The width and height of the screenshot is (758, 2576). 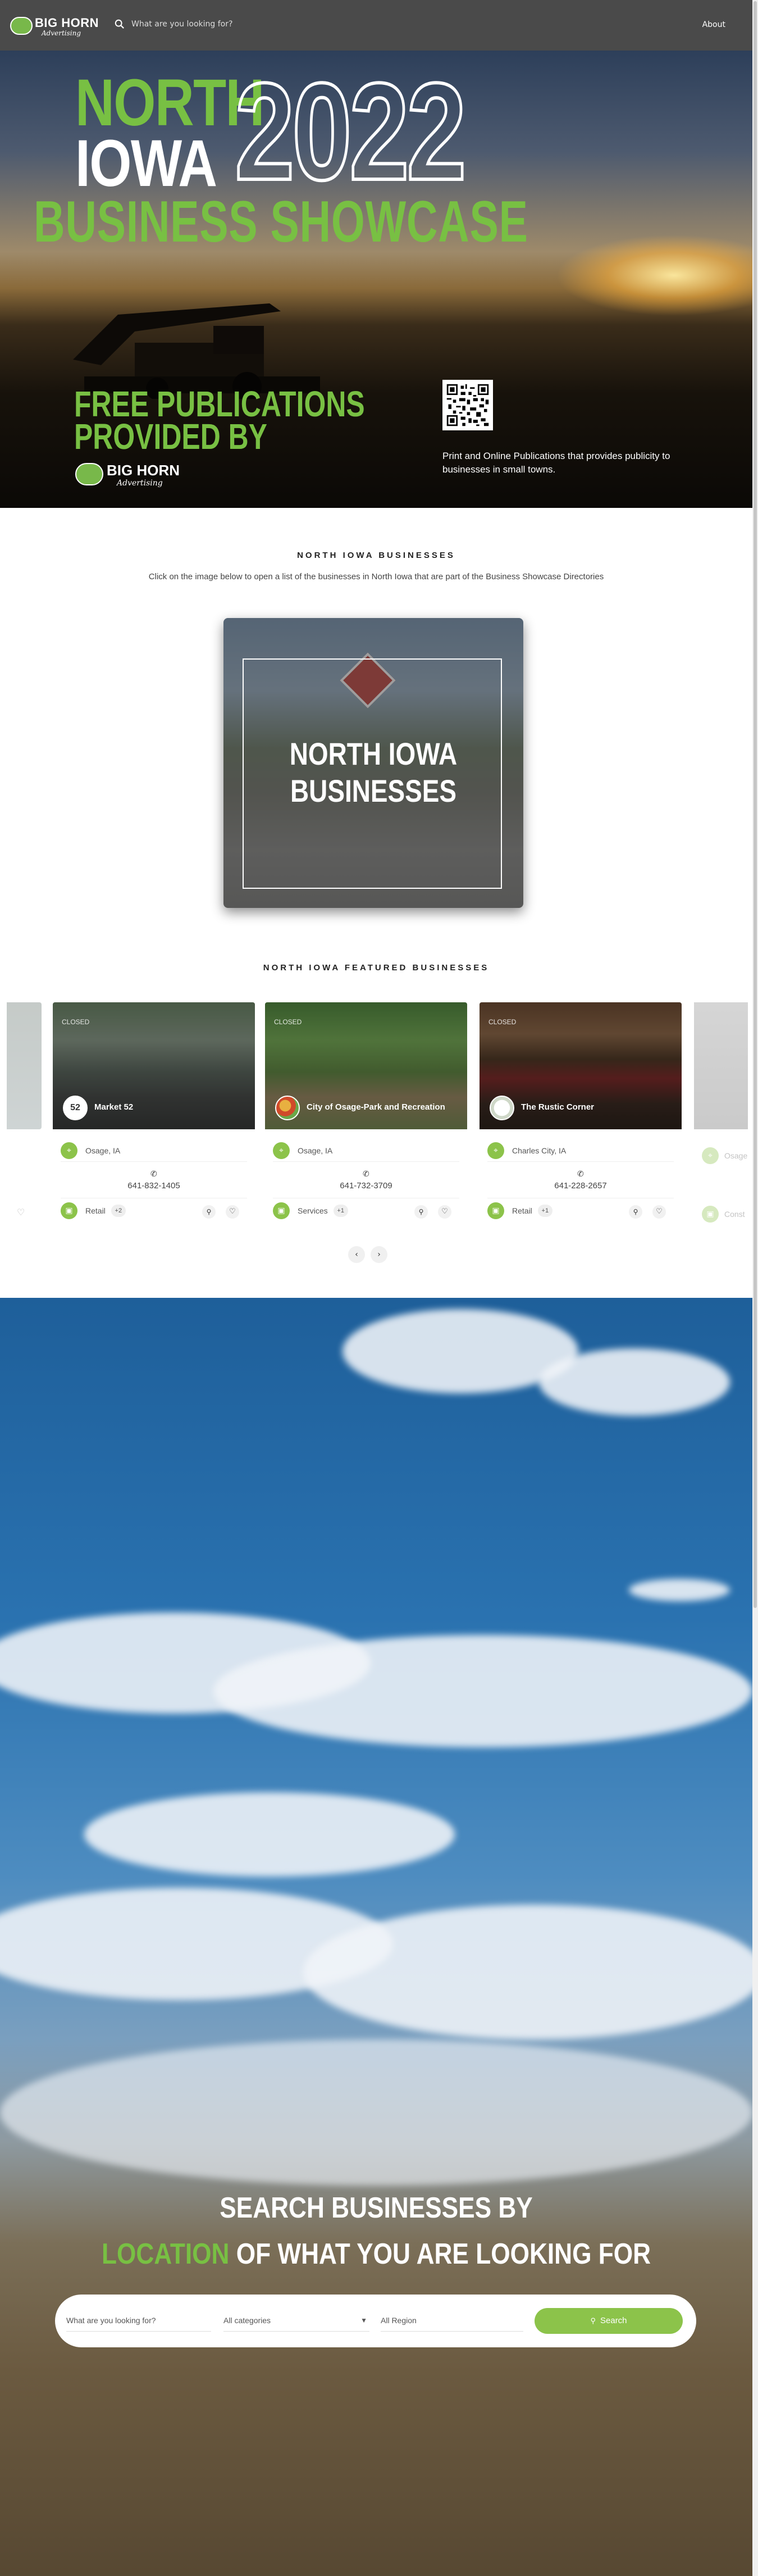 I want to click on card-avatar: 52, so click(x=75, y=1108).